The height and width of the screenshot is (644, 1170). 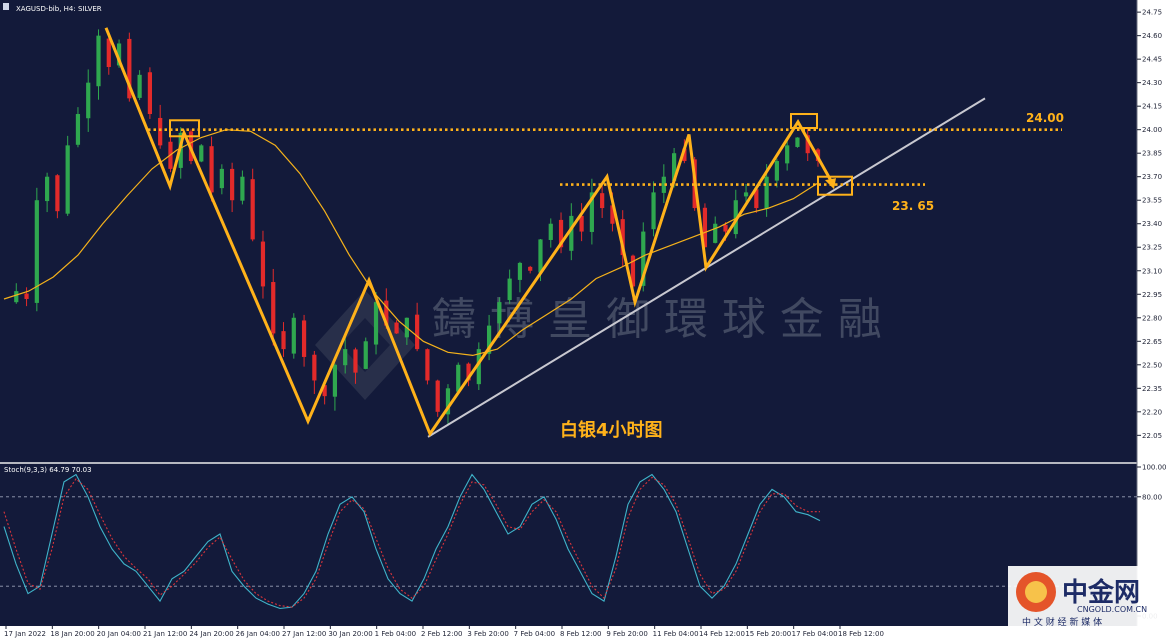 What do you see at coordinates (25, 634) in the screenshot?
I see `time-tick-label: 17 Jan 2022` at bounding box center [25, 634].